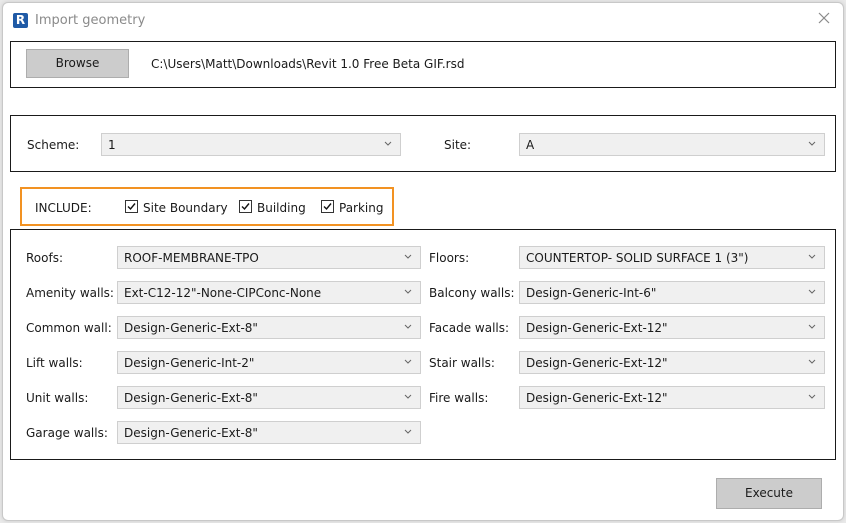  I want to click on floors-value: COUNTERTOP- SOLID SURFACE 1 (3"), so click(637, 258).